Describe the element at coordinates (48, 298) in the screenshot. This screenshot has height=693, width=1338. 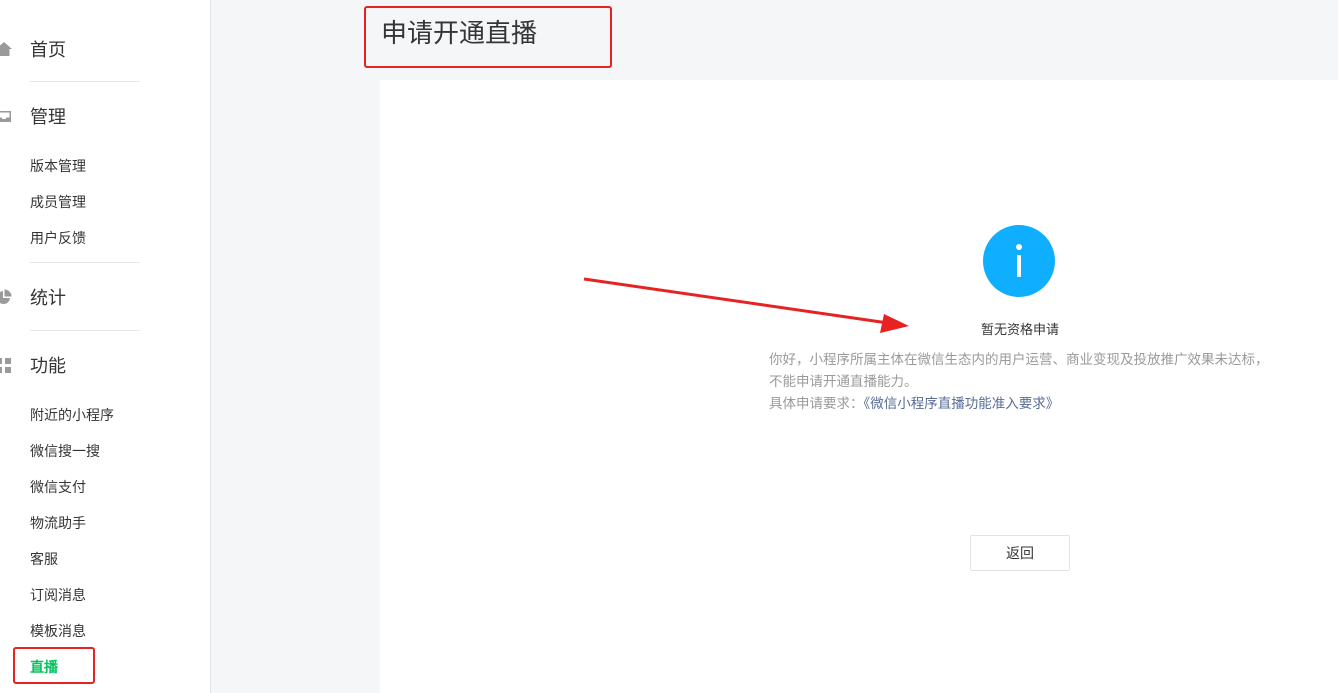
I see `sidebar-group-stats-label: 统计` at that location.